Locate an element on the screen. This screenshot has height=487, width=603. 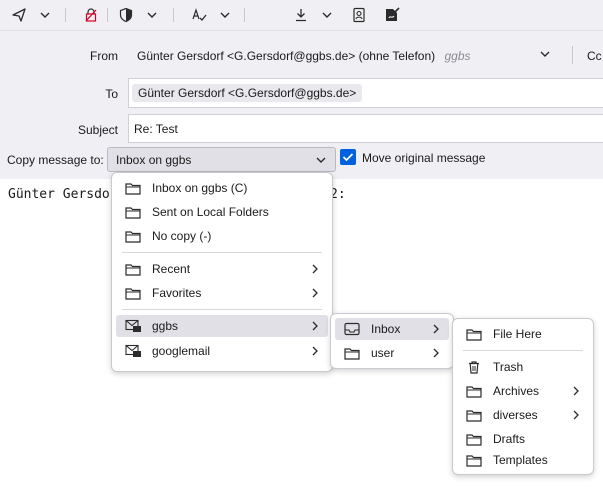
copy-label: Copy message to: is located at coordinates (55, 160).